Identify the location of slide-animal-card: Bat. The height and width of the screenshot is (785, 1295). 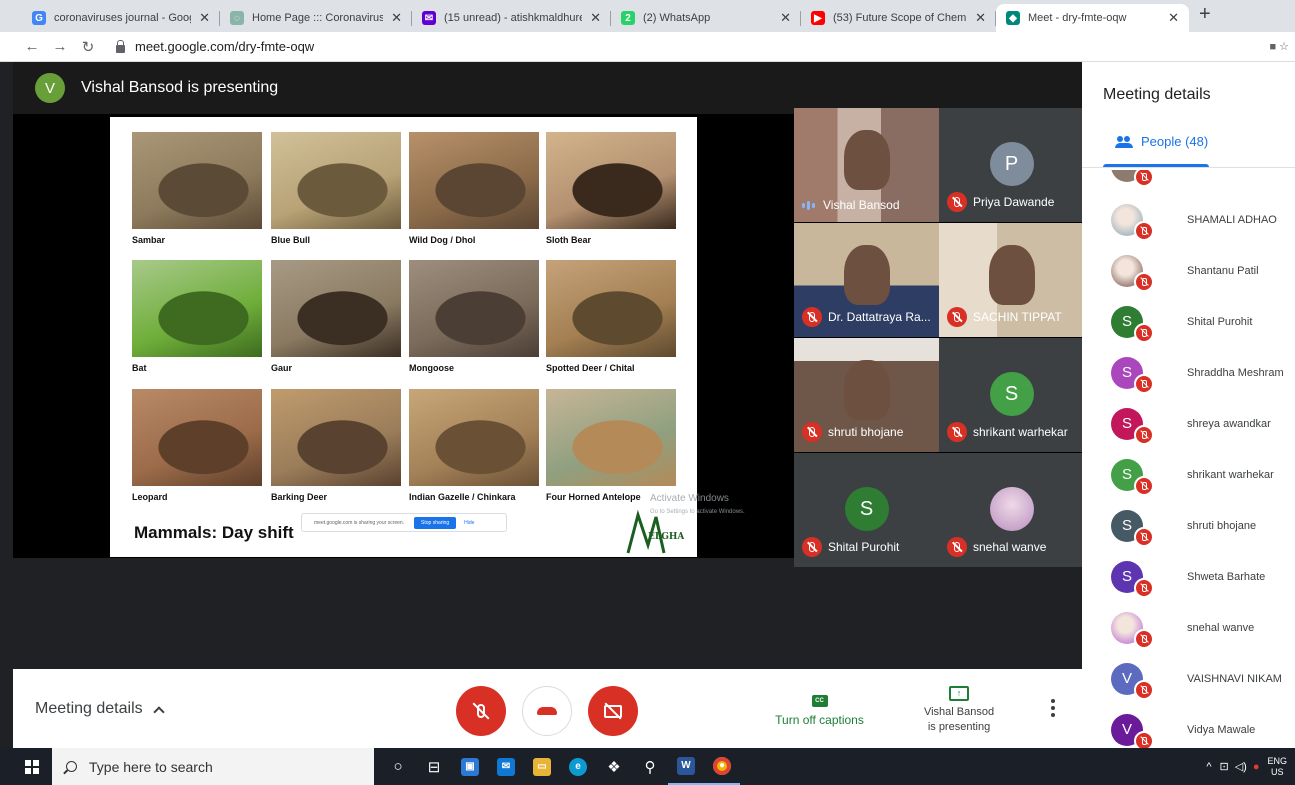
(197, 316).